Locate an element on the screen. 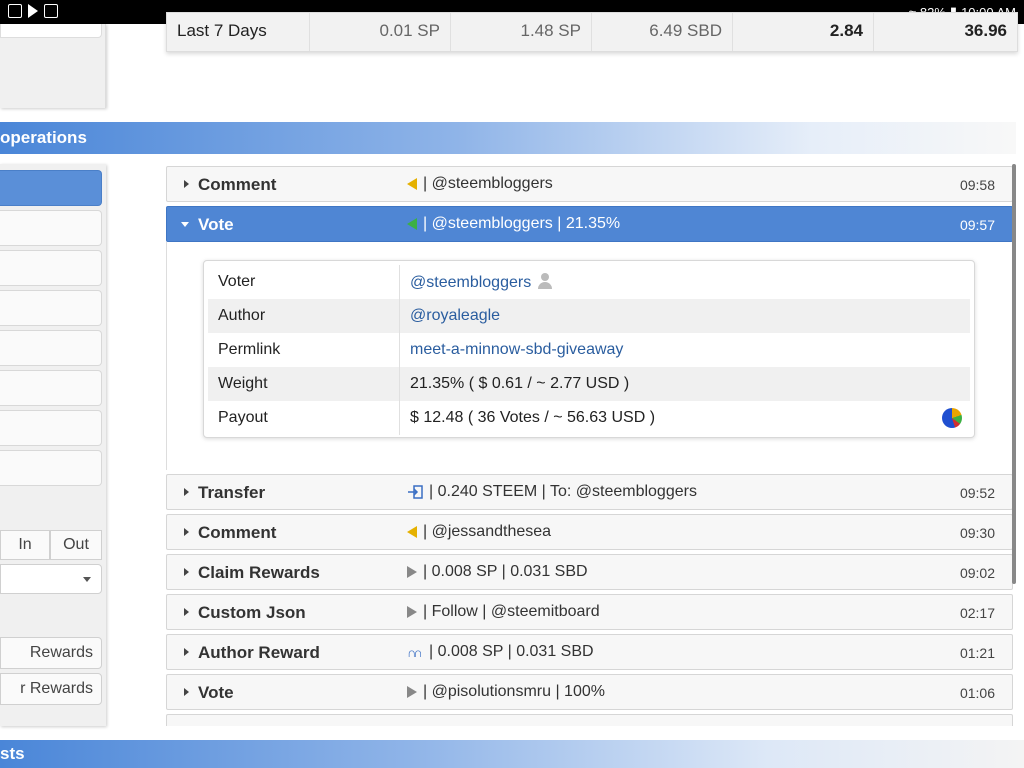 Image resolution: width=1024 pixels, height=768 pixels. operation-detail: | @jessandthesea is located at coordinates (479, 532).